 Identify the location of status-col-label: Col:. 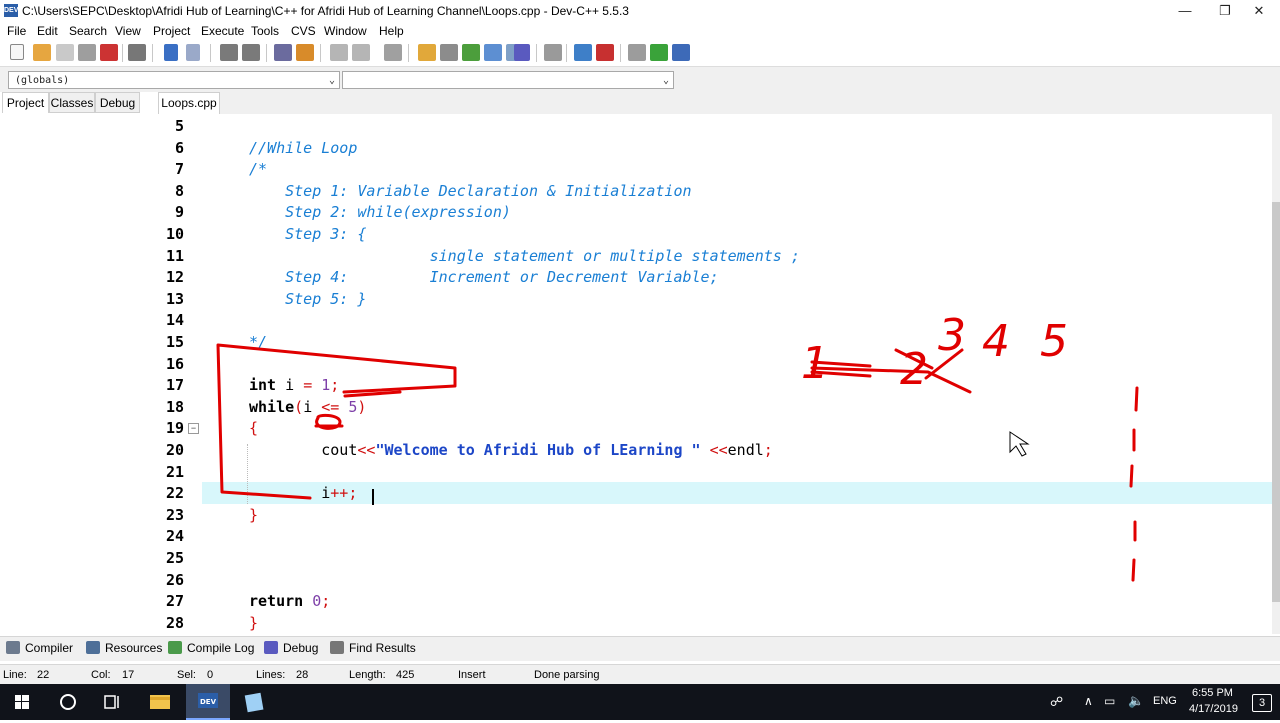
(101, 675).